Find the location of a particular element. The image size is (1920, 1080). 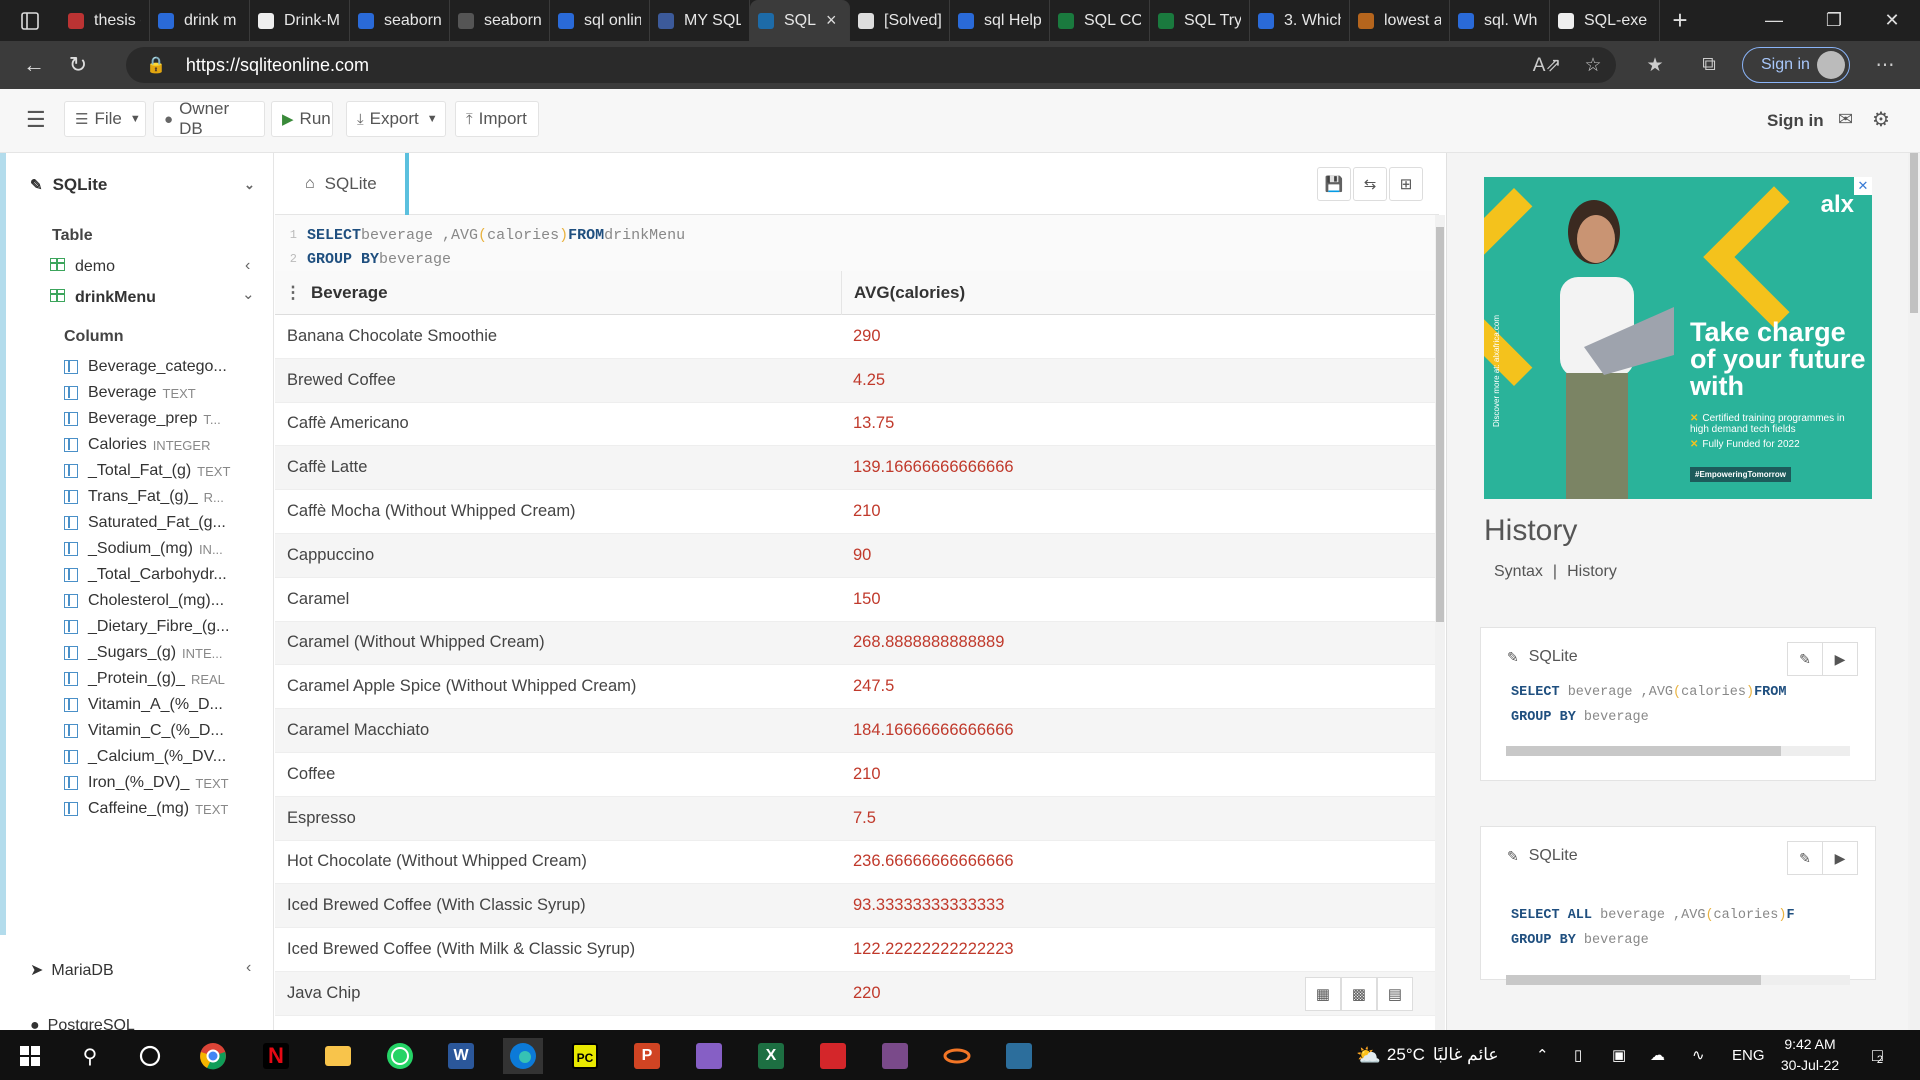

pycharm-icon: PC is located at coordinates (585, 1056).